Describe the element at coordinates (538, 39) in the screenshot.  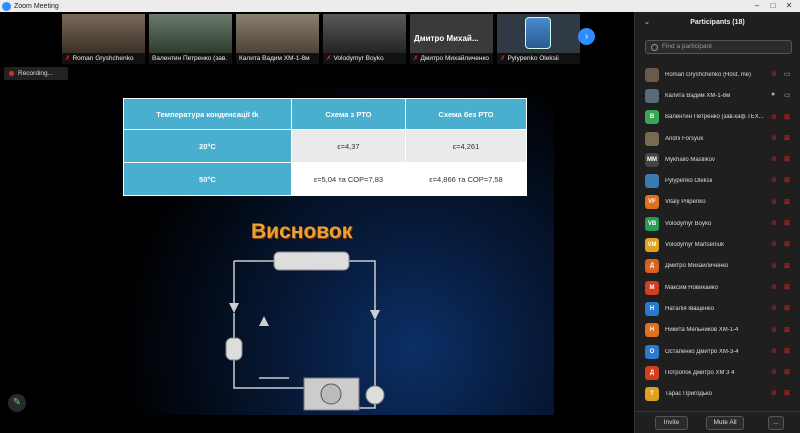
I see `video-tile: ✗ Pylypenko Oleksii` at that location.